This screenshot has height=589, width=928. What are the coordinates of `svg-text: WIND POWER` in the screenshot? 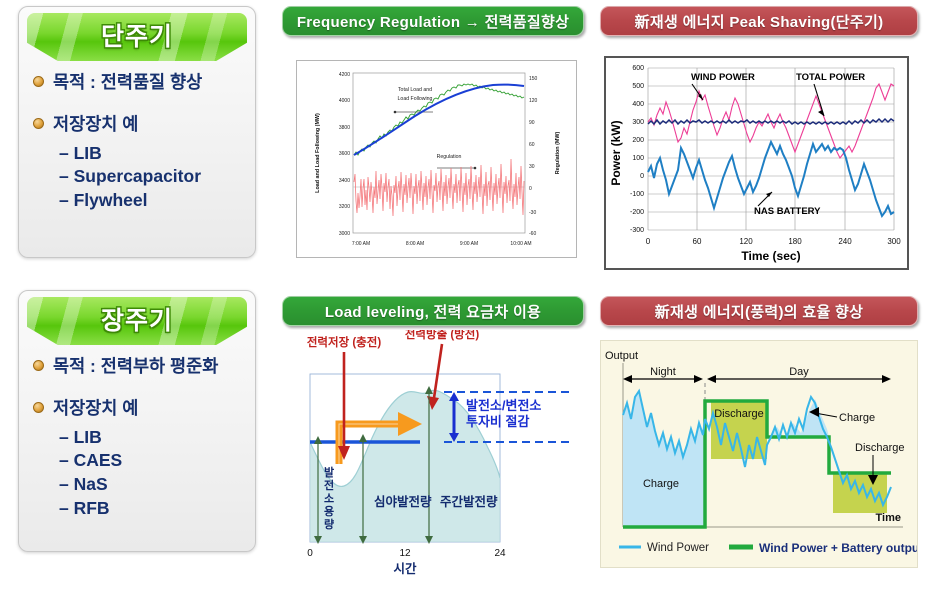 It's located at (723, 77).